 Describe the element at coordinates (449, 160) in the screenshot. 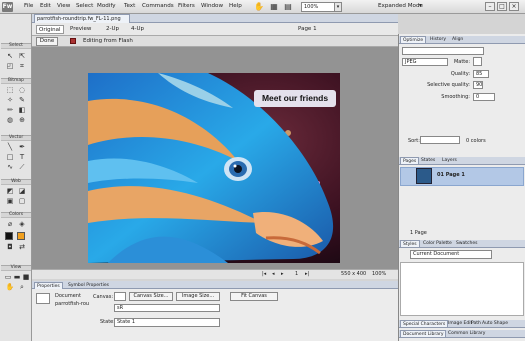

I see `tab-layers: Layers` at that location.